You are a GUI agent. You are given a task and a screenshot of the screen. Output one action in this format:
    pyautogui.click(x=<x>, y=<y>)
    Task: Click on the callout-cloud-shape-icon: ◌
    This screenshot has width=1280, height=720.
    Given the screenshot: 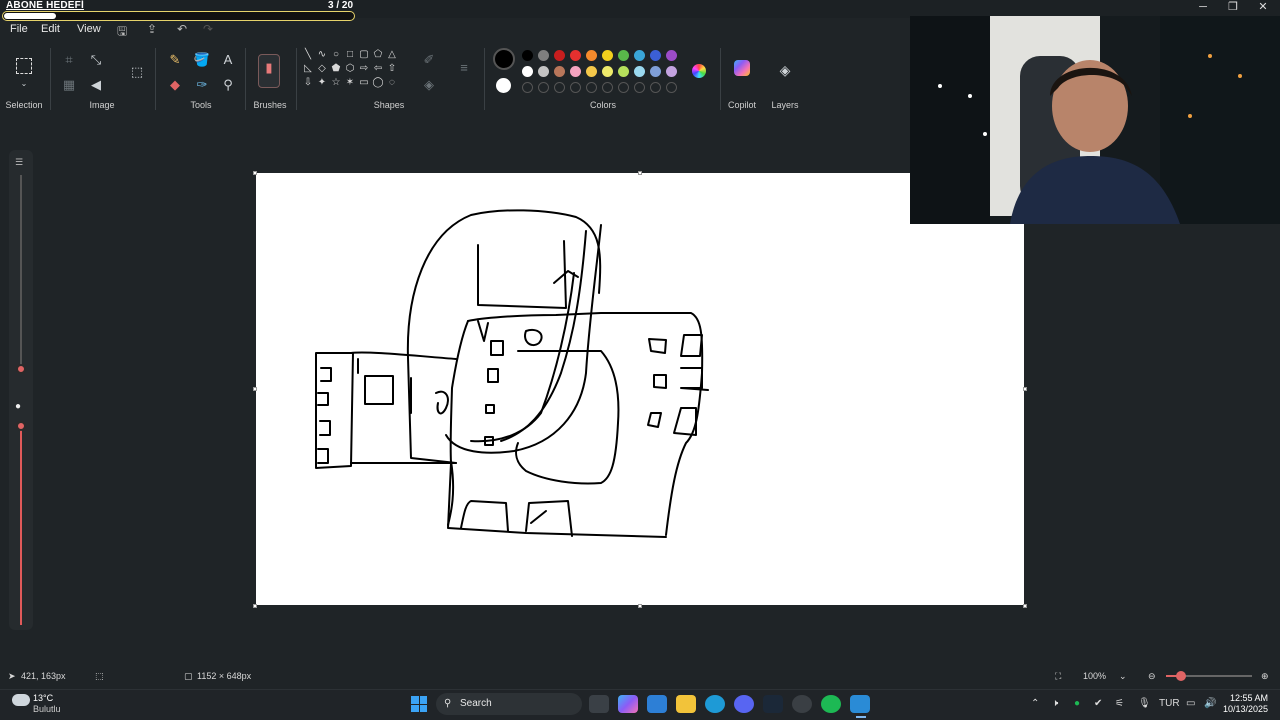 What is the action you would take?
    pyautogui.click(x=392, y=82)
    